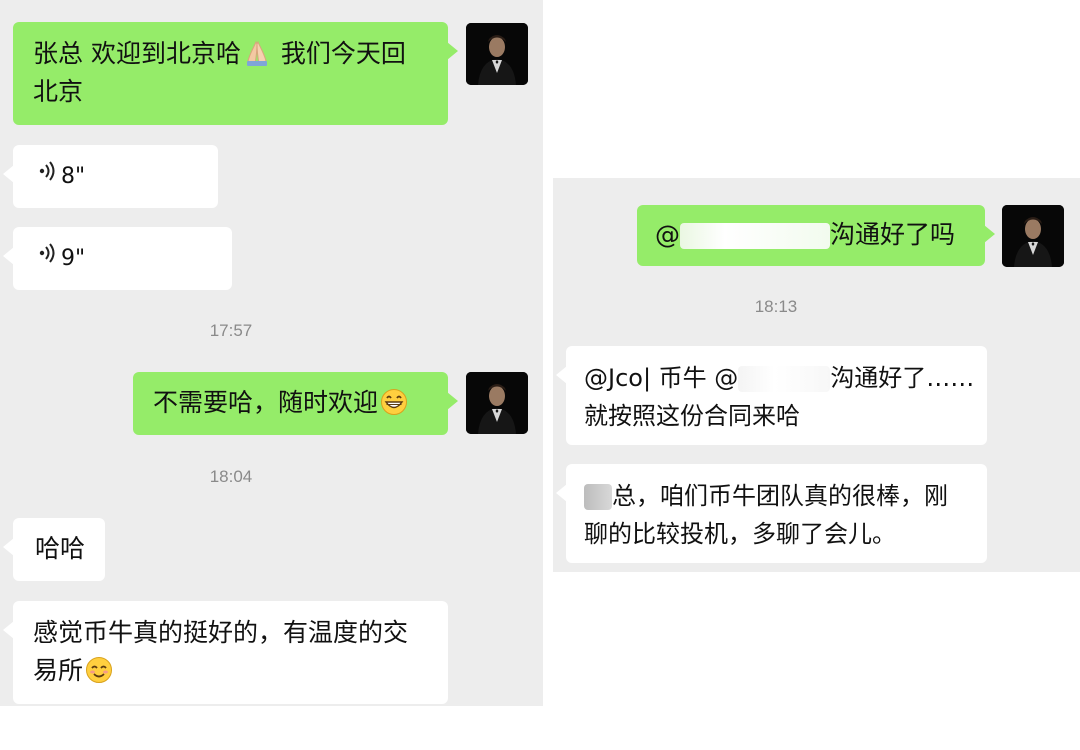 The height and width of the screenshot is (750, 1080). Describe the element at coordinates (776, 306) in the screenshot. I see `timestamp: 18:13` at that location.